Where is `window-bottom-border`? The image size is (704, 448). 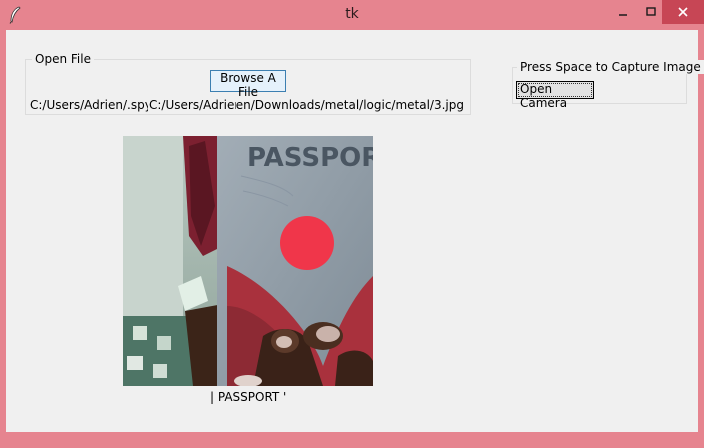
window-bottom-border is located at coordinates (352, 440).